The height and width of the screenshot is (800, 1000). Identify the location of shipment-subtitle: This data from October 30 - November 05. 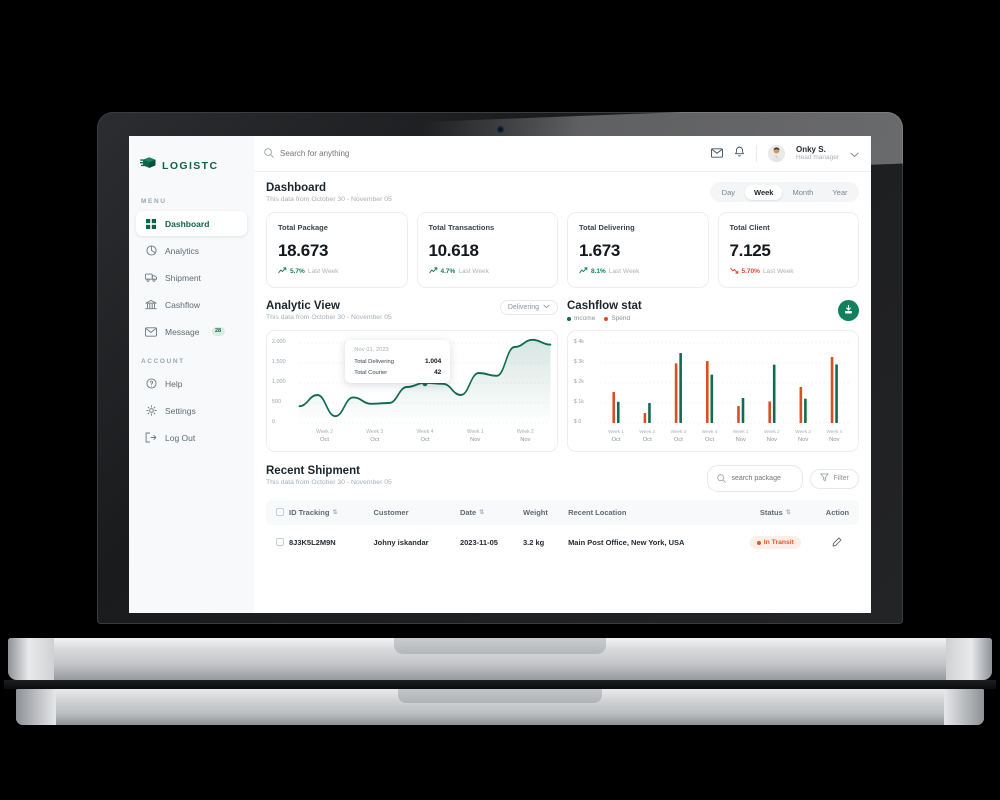
(329, 482).